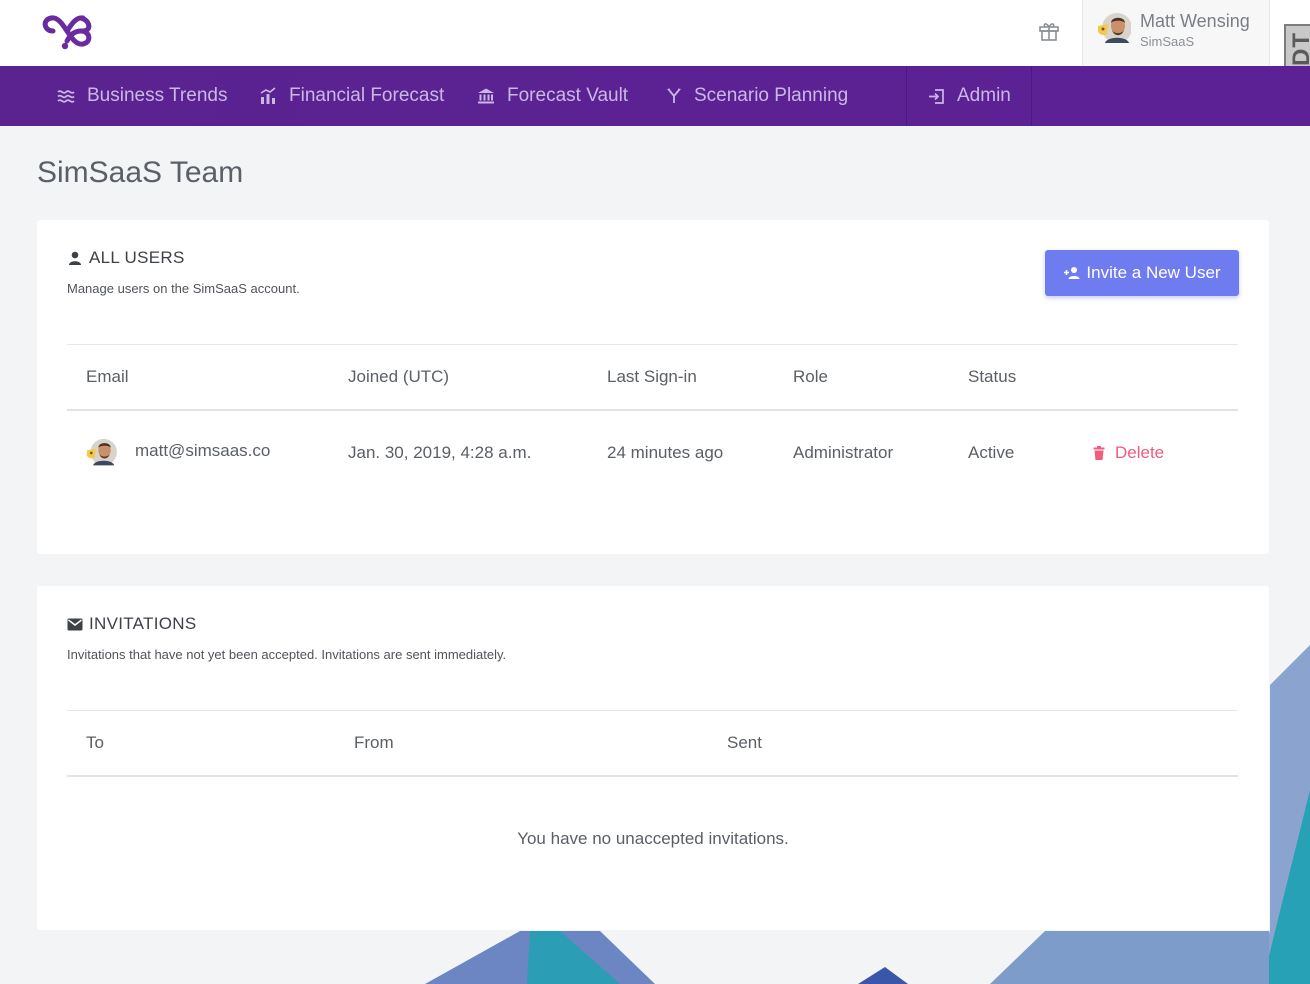  I want to click on empty-invitations-message: You have no unaccepted invitations., so click(653, 838).